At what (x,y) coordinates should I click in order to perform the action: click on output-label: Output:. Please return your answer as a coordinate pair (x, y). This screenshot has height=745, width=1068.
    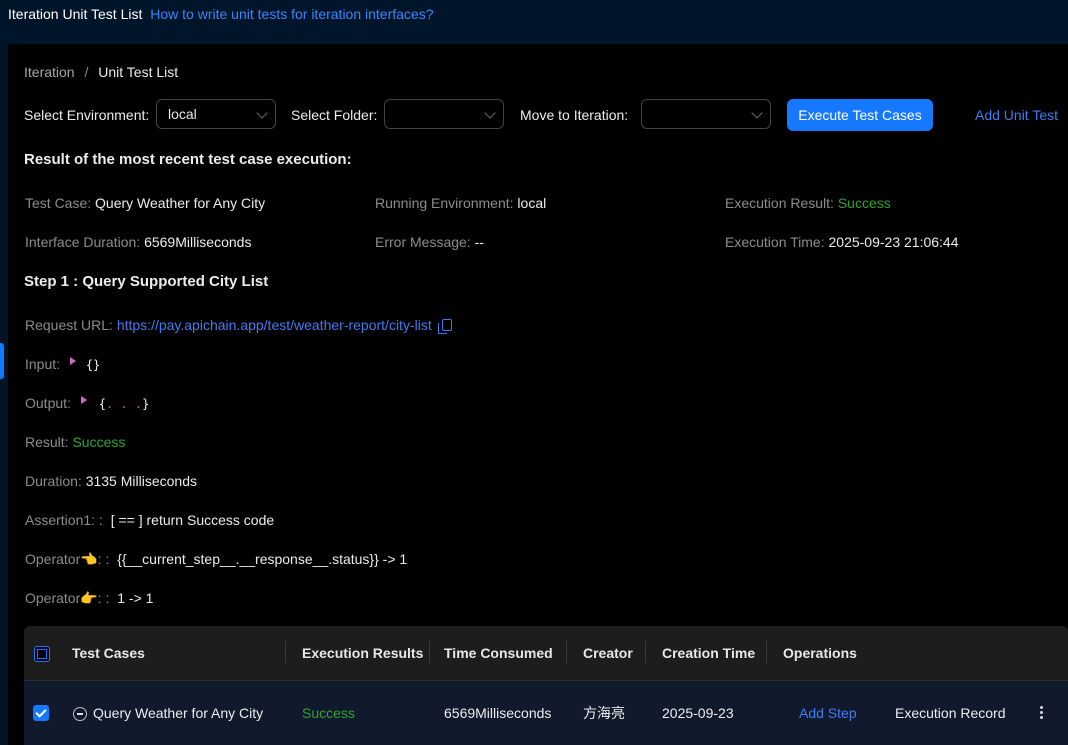
    Looking at the image, I should click on (48, 403).